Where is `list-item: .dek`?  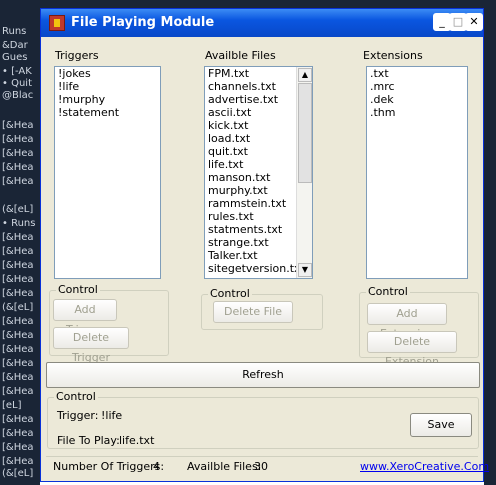
list-item: .dek is located at coordinates (417, 99).